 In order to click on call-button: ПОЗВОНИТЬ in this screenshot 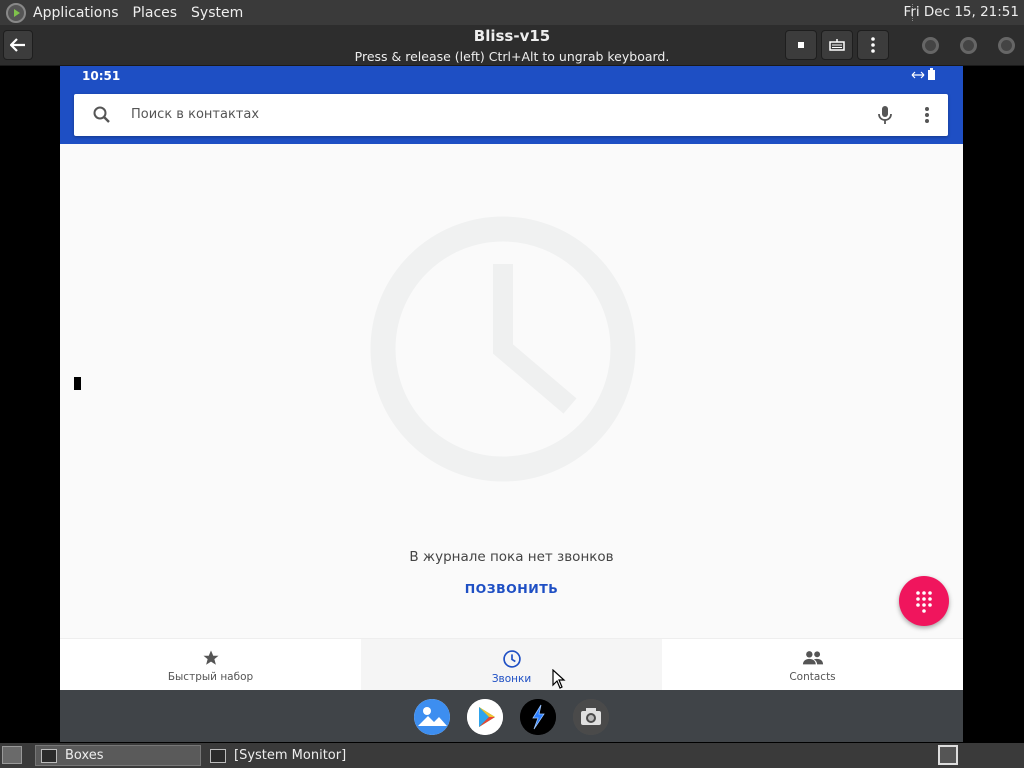, I will do `click(511, 588)`.